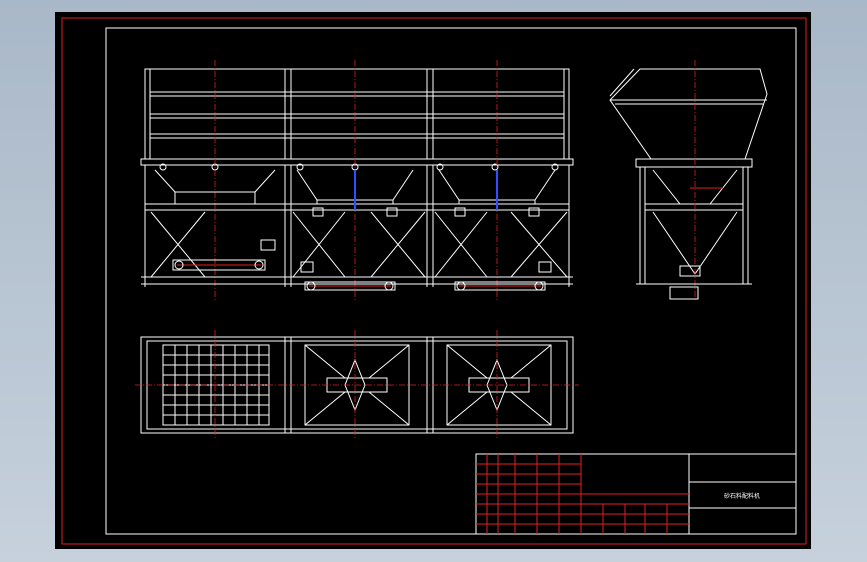 The image size is (867, 562). I want to click on side-elevation-view, so click(688, 181).